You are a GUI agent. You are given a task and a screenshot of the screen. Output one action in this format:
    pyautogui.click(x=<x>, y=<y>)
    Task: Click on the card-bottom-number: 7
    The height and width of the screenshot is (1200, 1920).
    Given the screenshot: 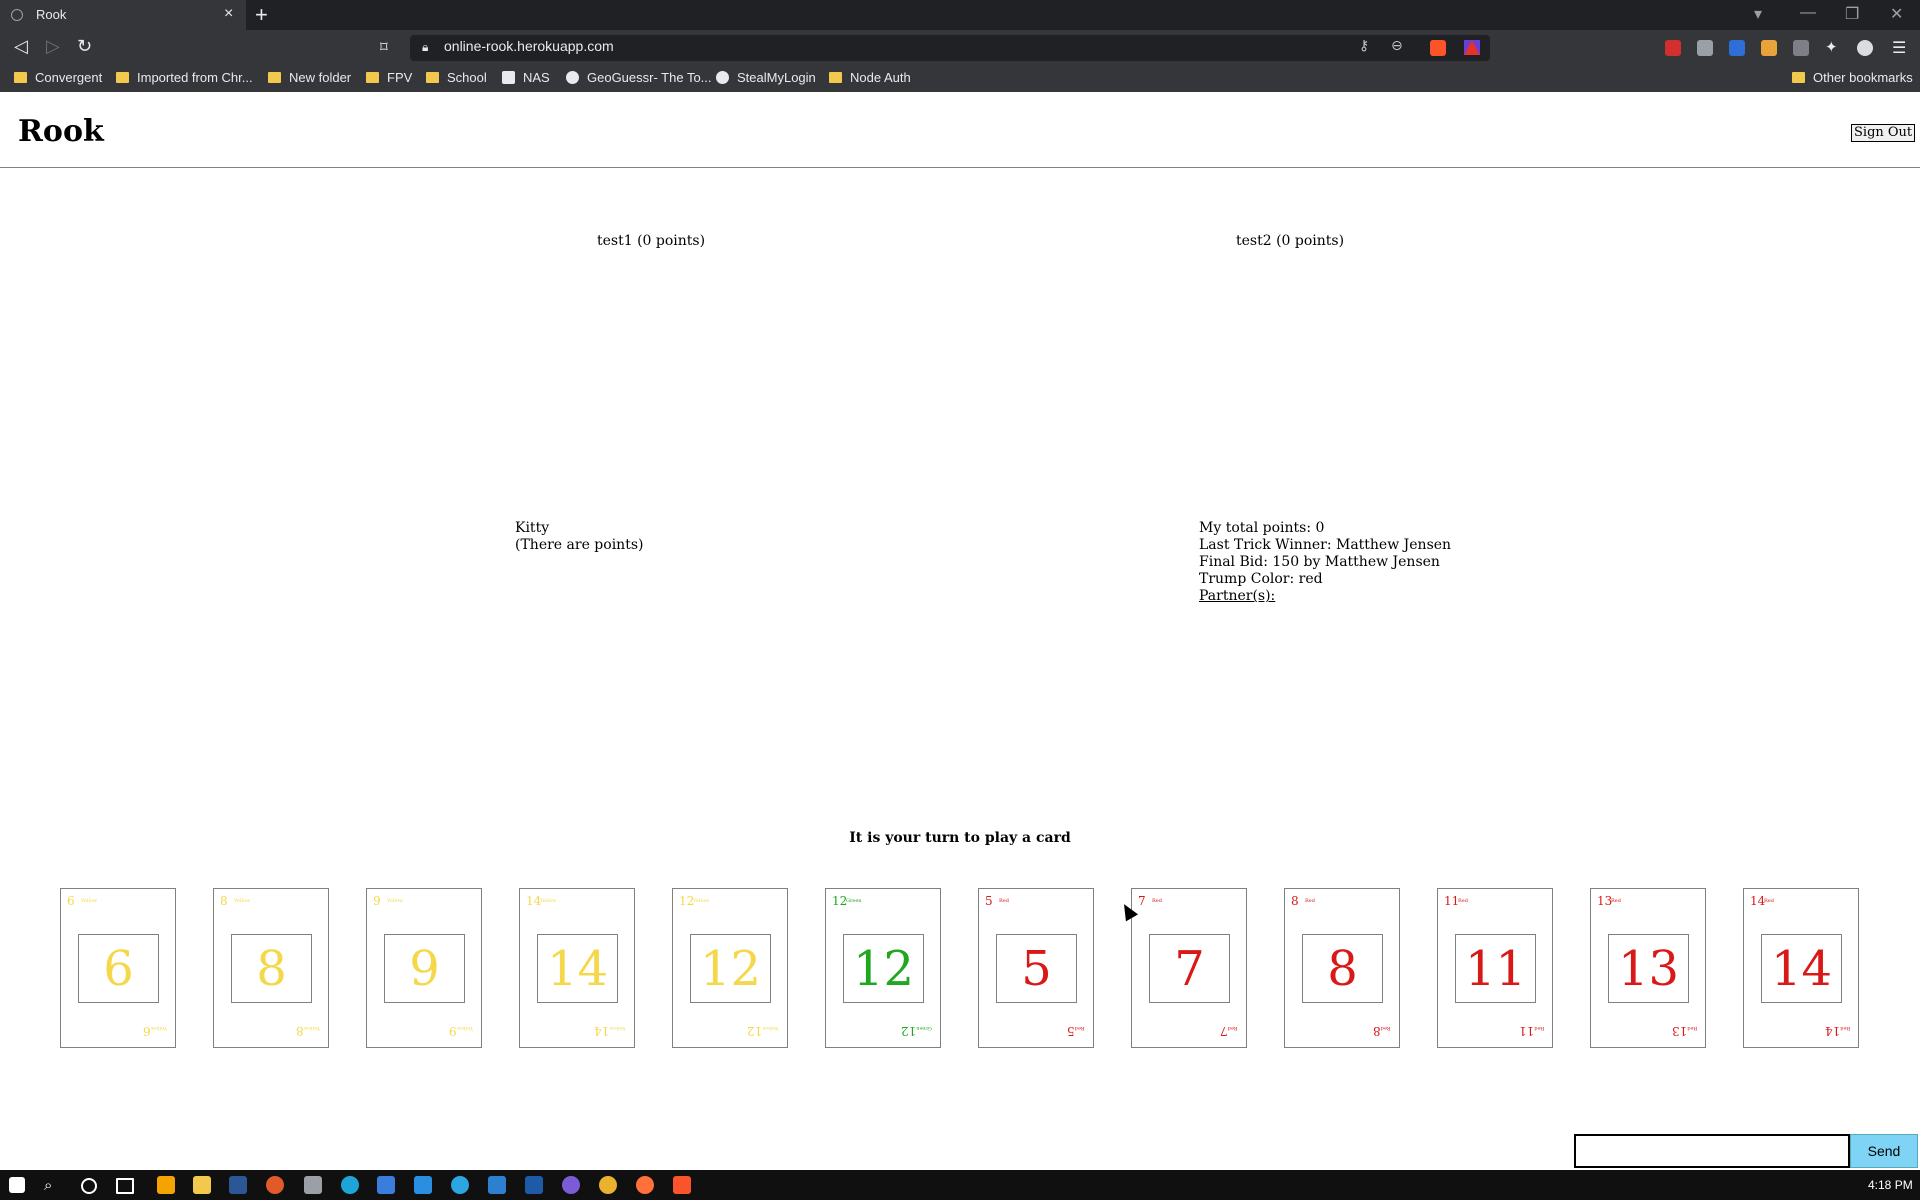 What is the action you would take?
    pyautogui.click(x=1224, y=1031)
    